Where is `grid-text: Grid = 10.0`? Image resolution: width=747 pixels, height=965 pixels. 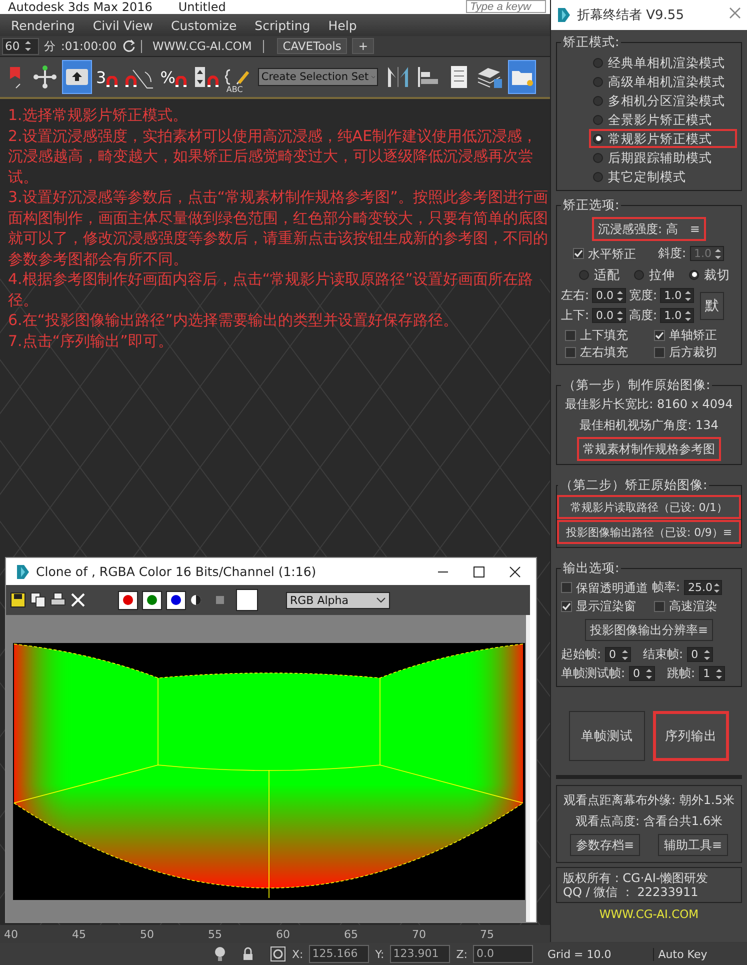
grid-text: Grid = 10.0 is located at coordinates (579, 954).